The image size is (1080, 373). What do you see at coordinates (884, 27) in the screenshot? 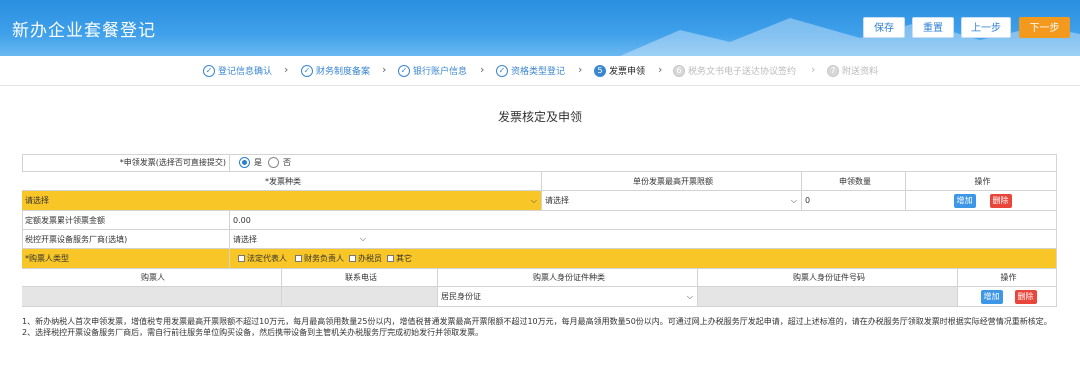
I see `save-button: 保存` at bounding box center [884, 27].